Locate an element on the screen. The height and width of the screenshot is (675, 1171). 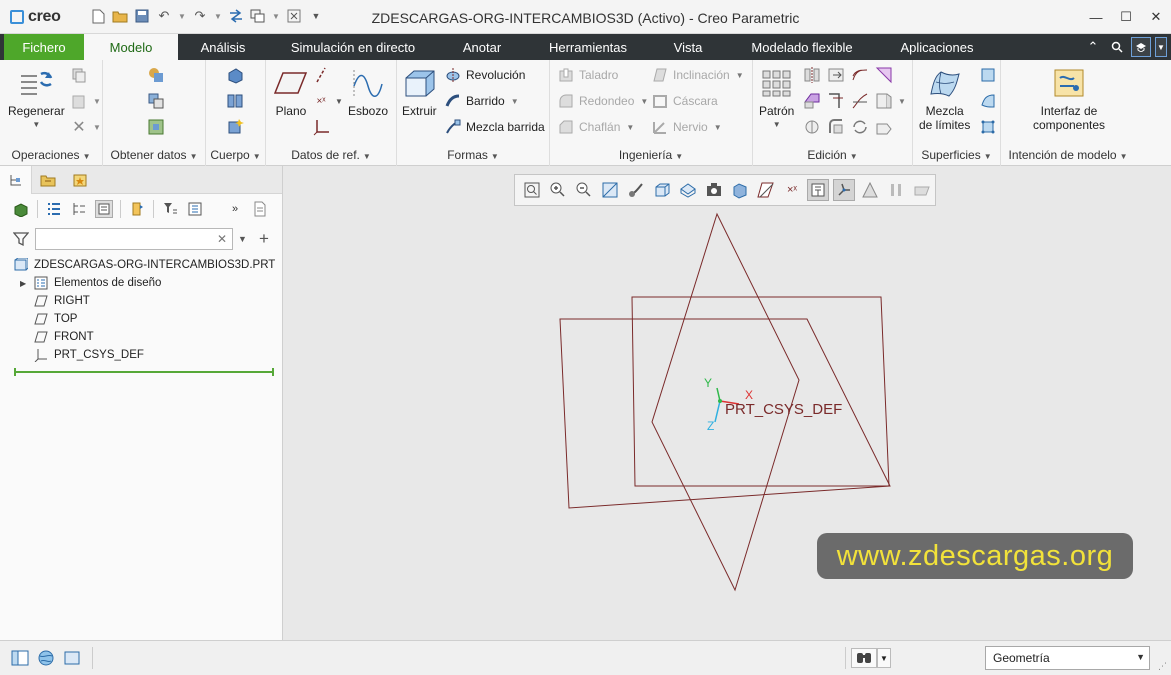
saved-orientations-icon is located at coordinates (662, 190).